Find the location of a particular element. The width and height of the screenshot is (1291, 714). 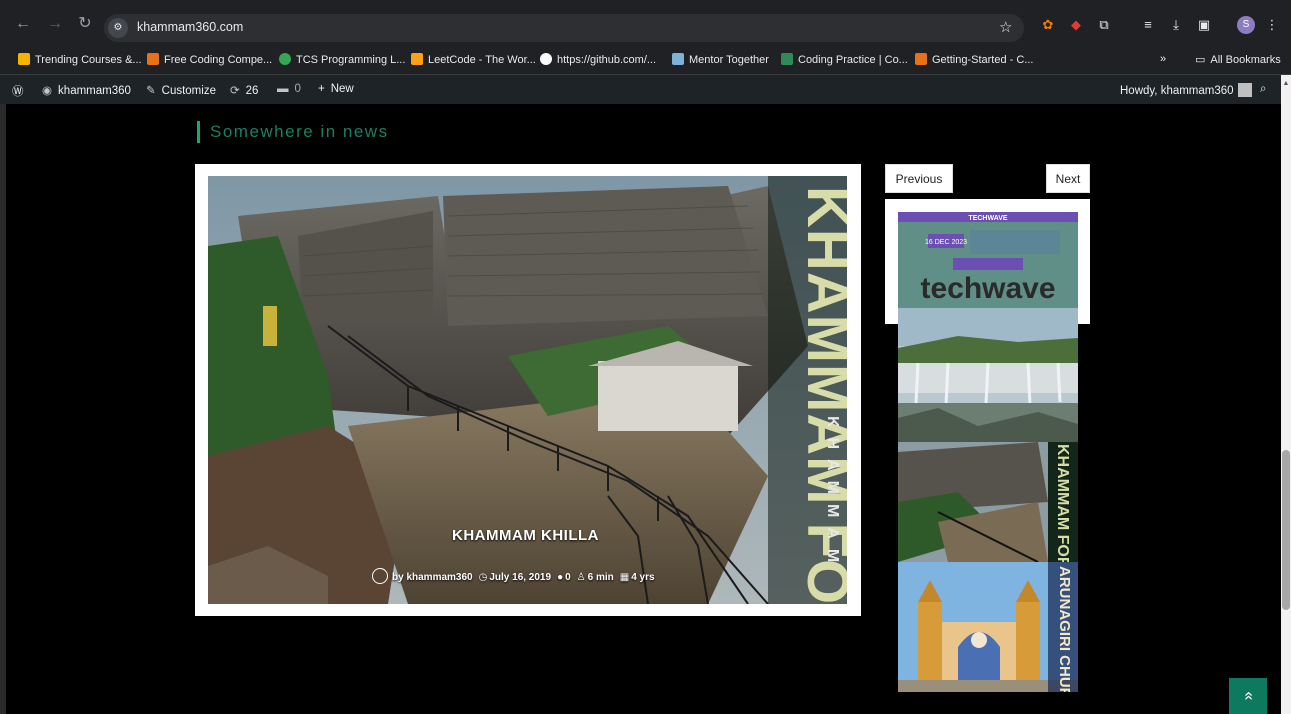

download-icon: ⤓ is located at coordinates (1176, 25).